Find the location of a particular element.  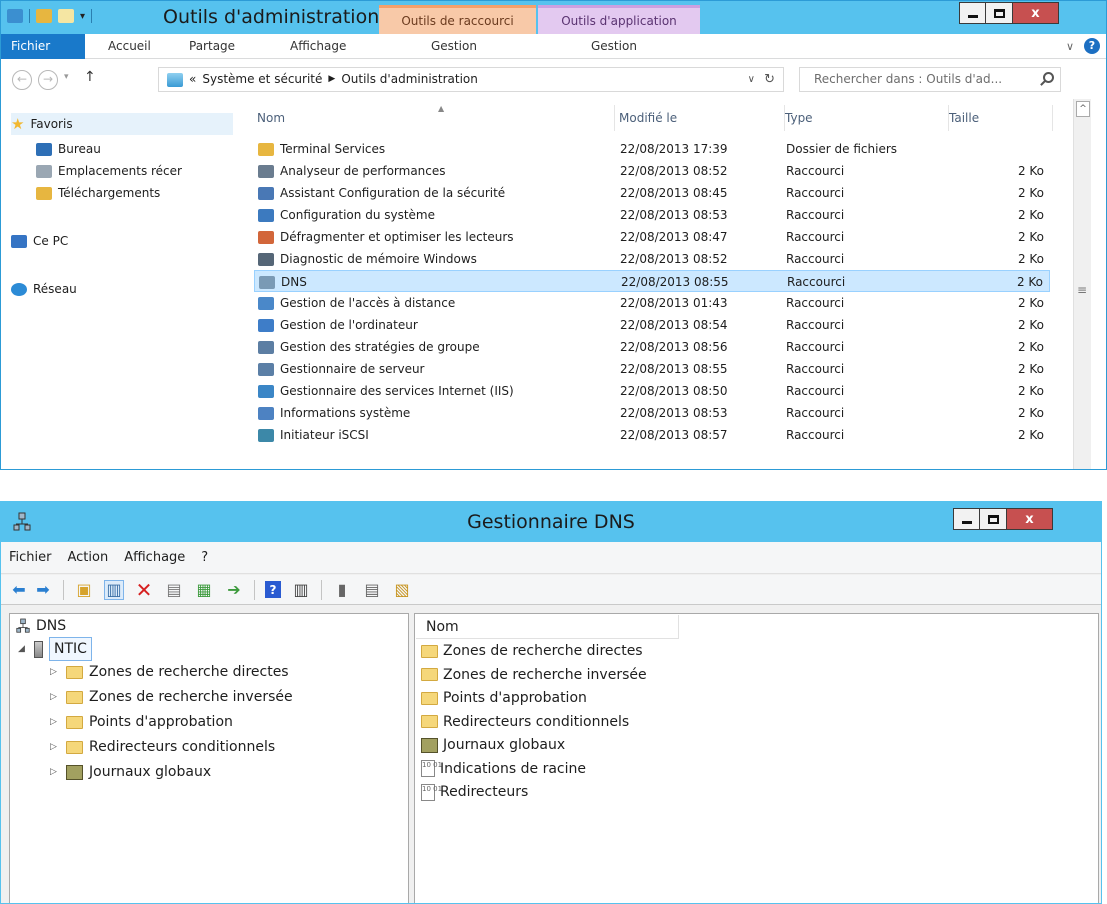

system-menu-icon is located at coordinates (15, 16).